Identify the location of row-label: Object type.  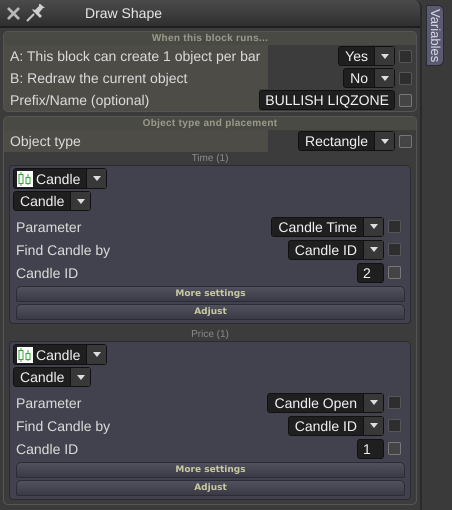
(136, 141).